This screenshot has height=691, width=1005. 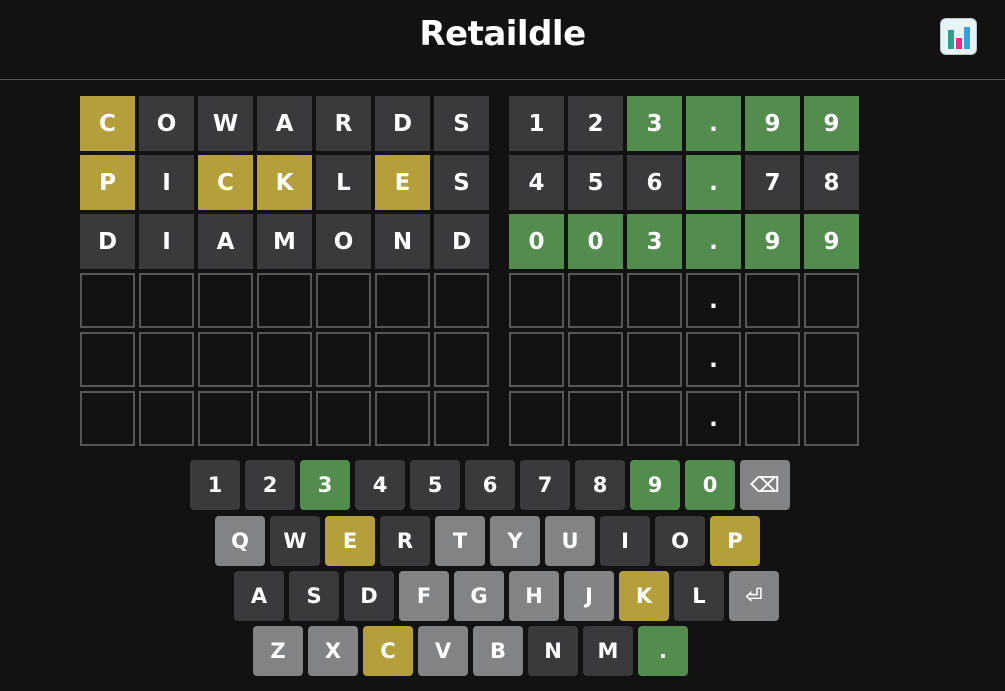 I want to click on key-q: Q, so click(x=240, y=541).